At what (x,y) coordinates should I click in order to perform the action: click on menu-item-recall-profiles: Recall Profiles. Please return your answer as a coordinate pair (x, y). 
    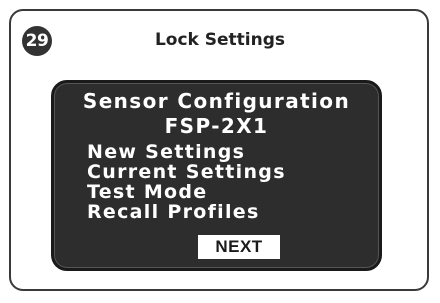
    Looking at the image, I should click on (186, 212).